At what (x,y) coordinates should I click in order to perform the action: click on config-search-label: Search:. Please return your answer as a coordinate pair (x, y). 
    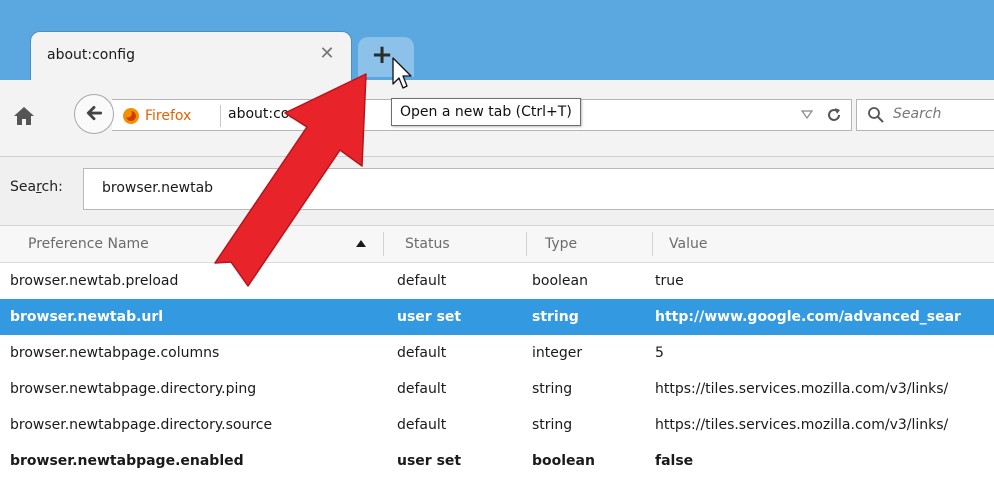
    Looking at the image, I should click on (36, 187).